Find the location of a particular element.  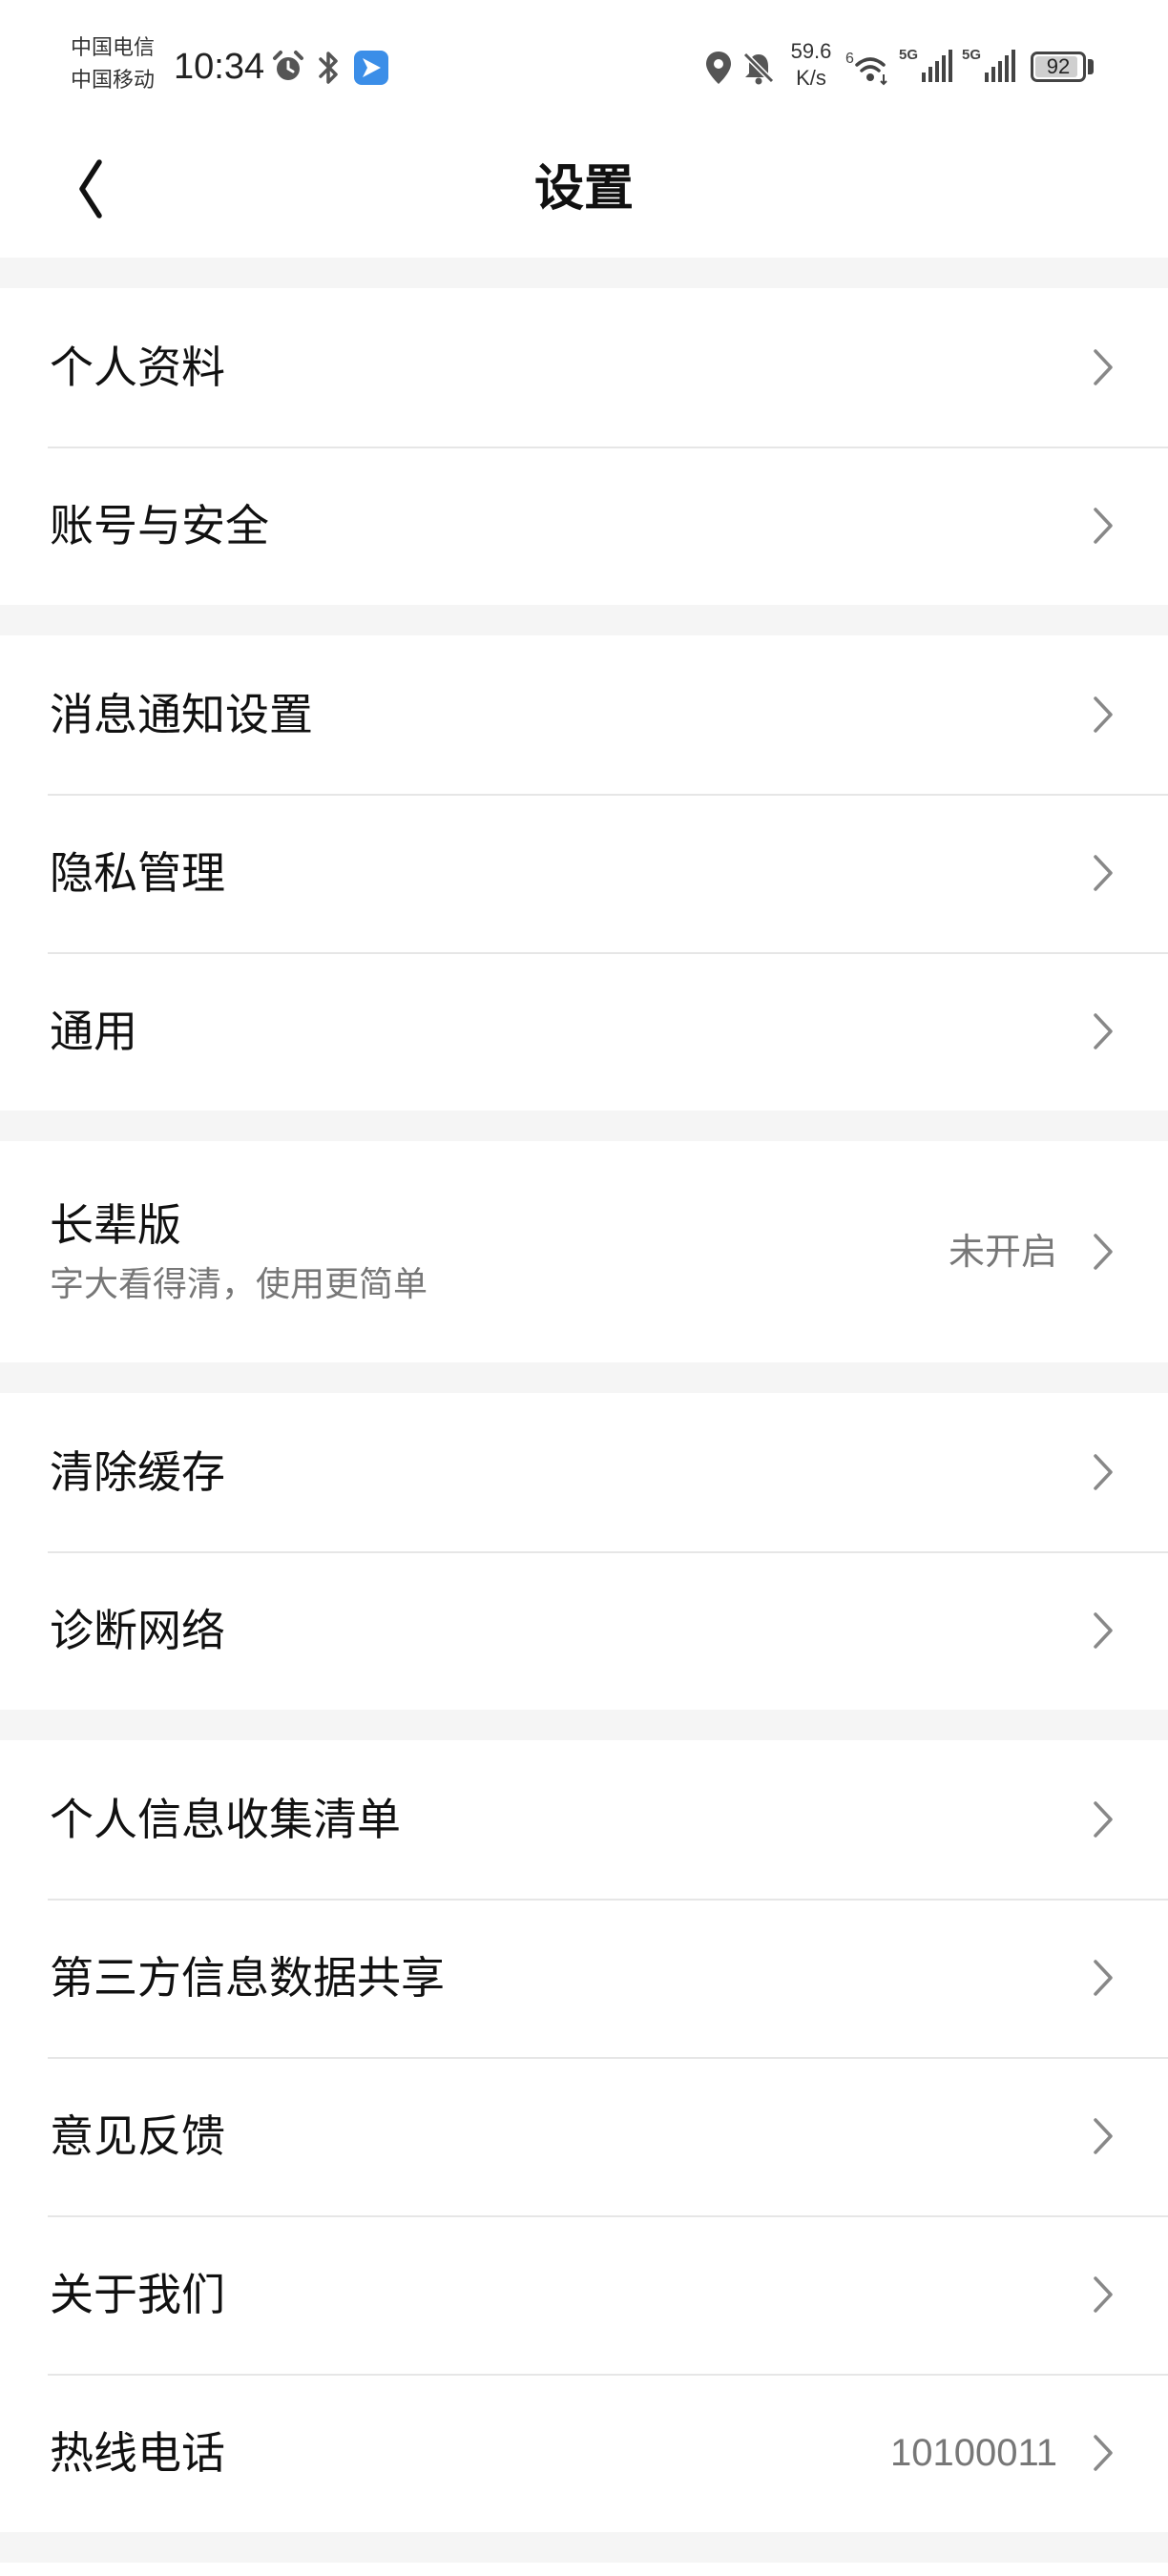

settings-item-label: 热线电话 is located at coordinates (137, 2453).